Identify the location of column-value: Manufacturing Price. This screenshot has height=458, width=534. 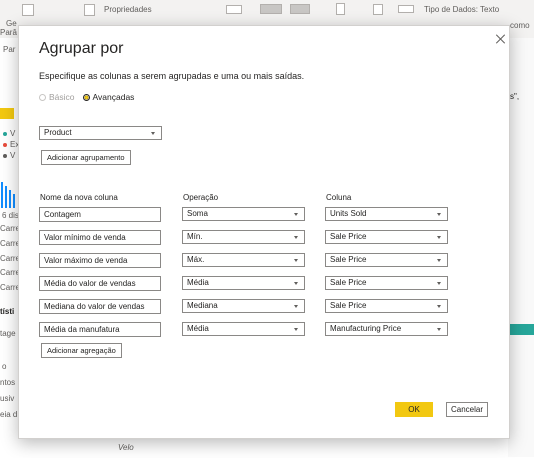
(366, 328).